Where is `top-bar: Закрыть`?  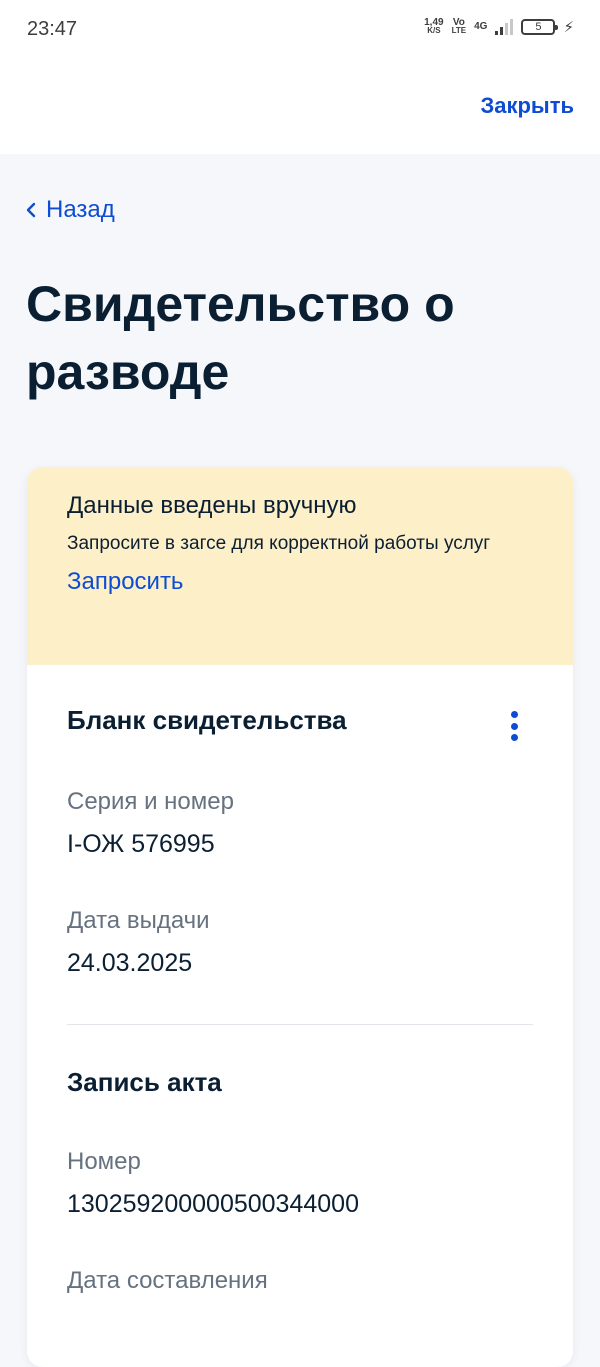
top-bar: Закрыть is located at coordinates (300, 108).